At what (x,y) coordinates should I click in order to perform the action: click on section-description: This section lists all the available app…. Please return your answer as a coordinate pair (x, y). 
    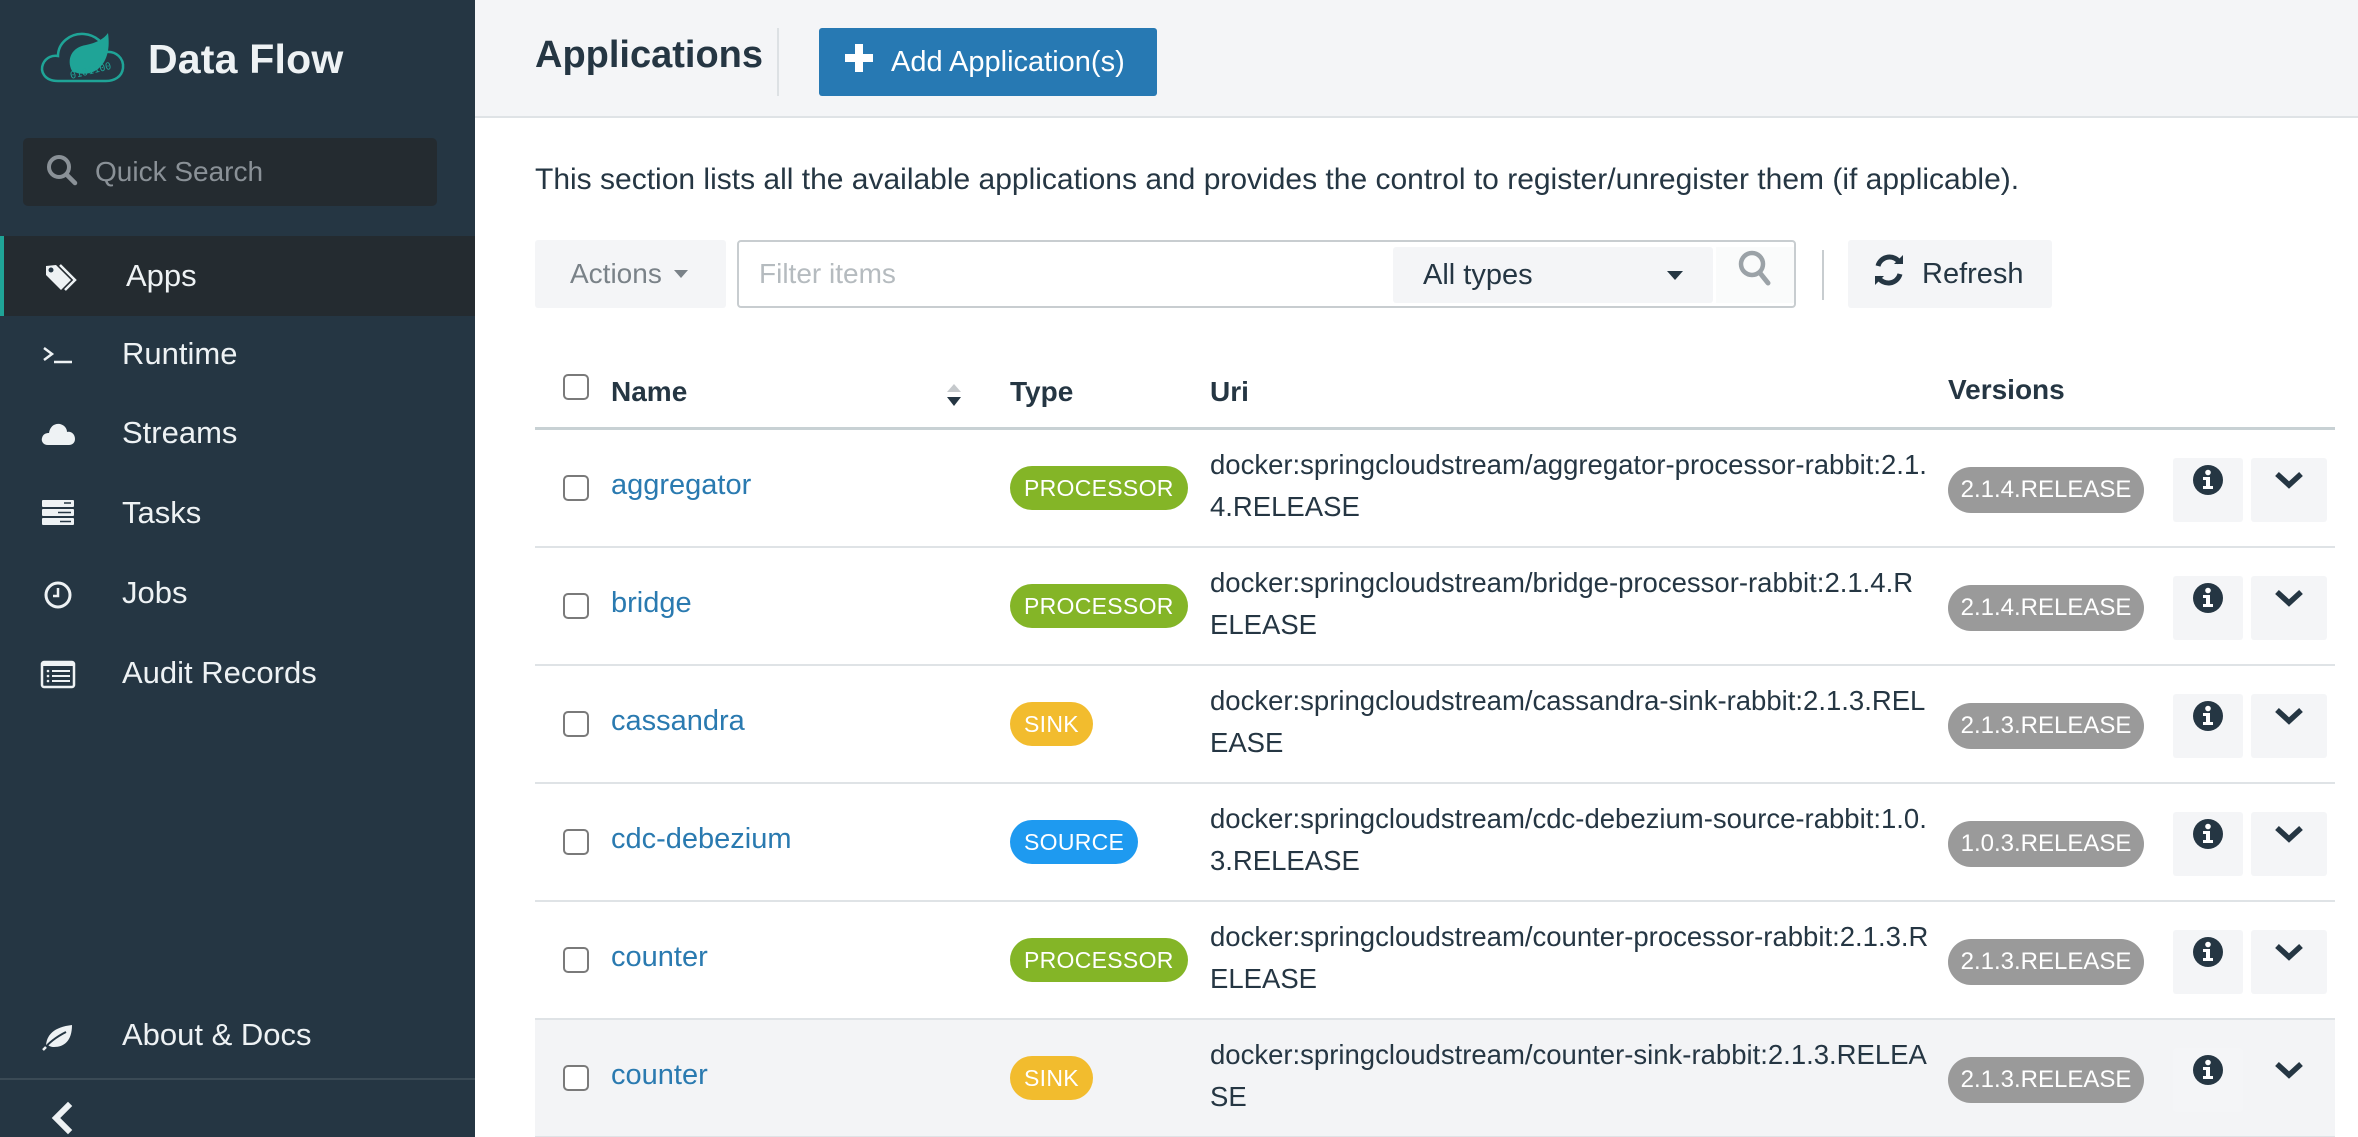
    Looking at the image, I should click on (1277, 179).